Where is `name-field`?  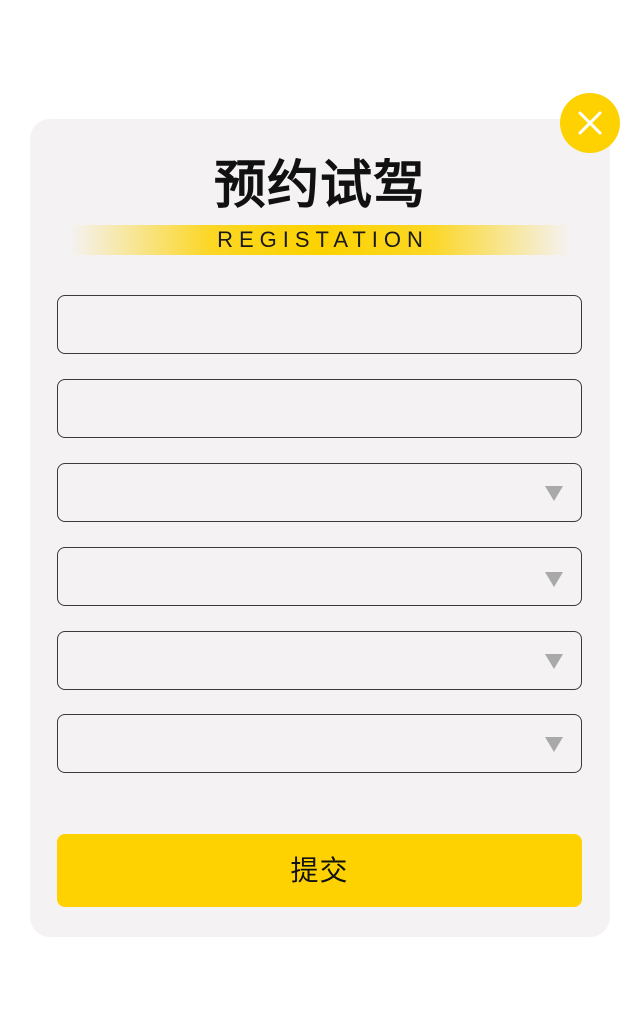
name-field is located at coordinates (319, 324).